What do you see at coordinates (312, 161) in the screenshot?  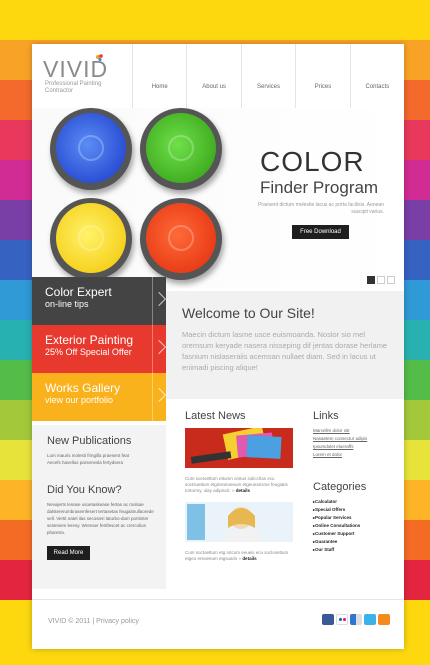 I see `hero-title: COLOR` at bounding box center [312, 161].